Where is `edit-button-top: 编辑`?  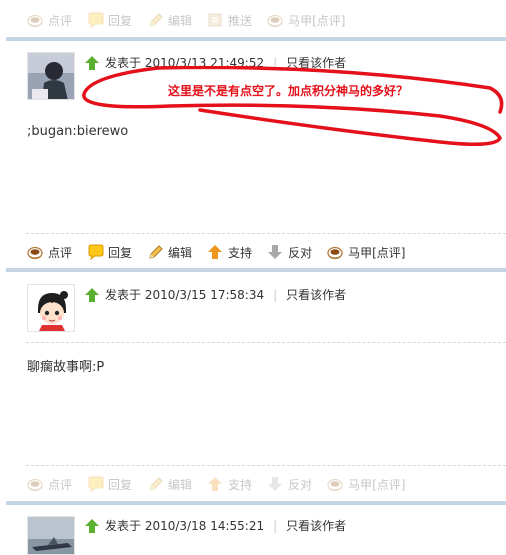 edit-button-top: 编辑 is located at coordinates (169, 20).